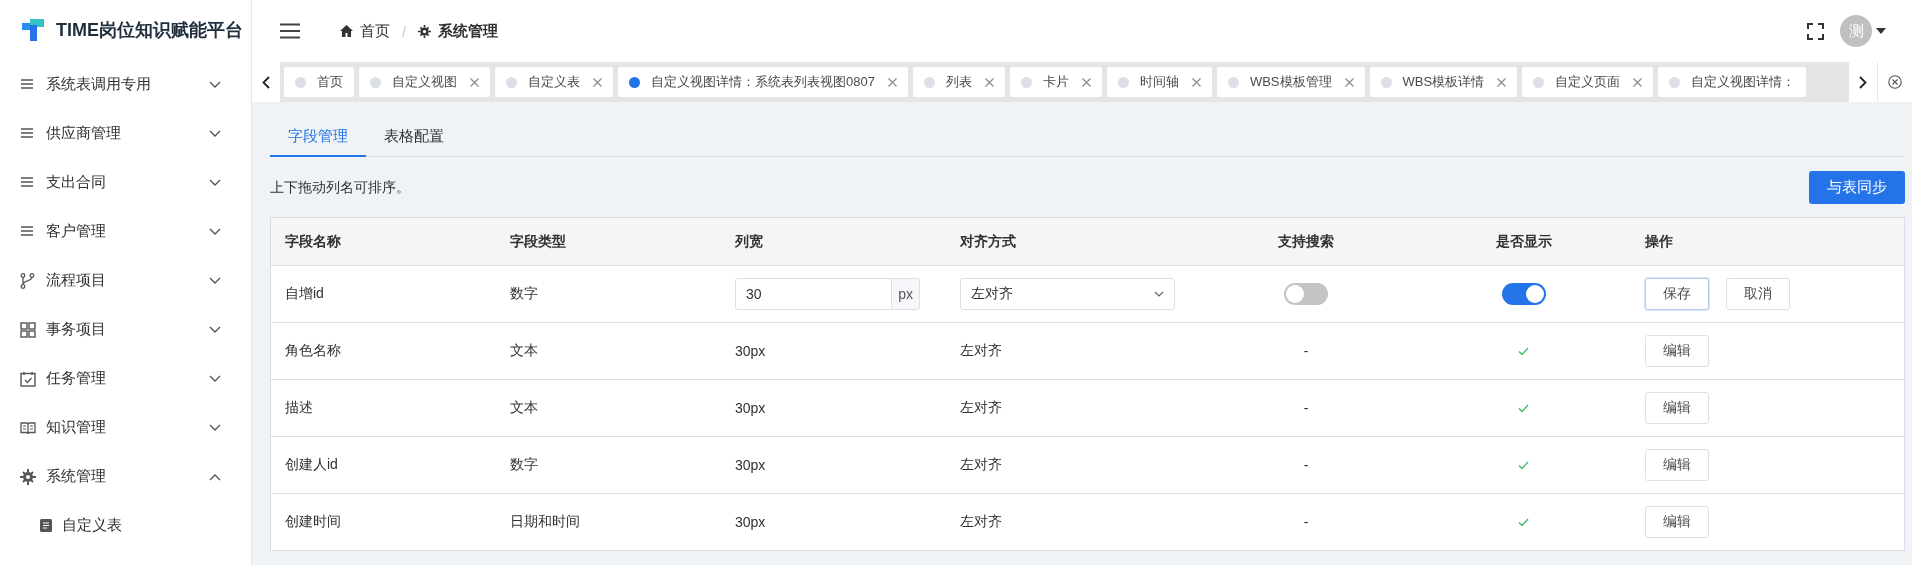 The image size is (1912, 565). What do you see at coordinates (554, 82) in the screenshot?
I see `page-tab: 自定义表` at bounding box center [554, 82].